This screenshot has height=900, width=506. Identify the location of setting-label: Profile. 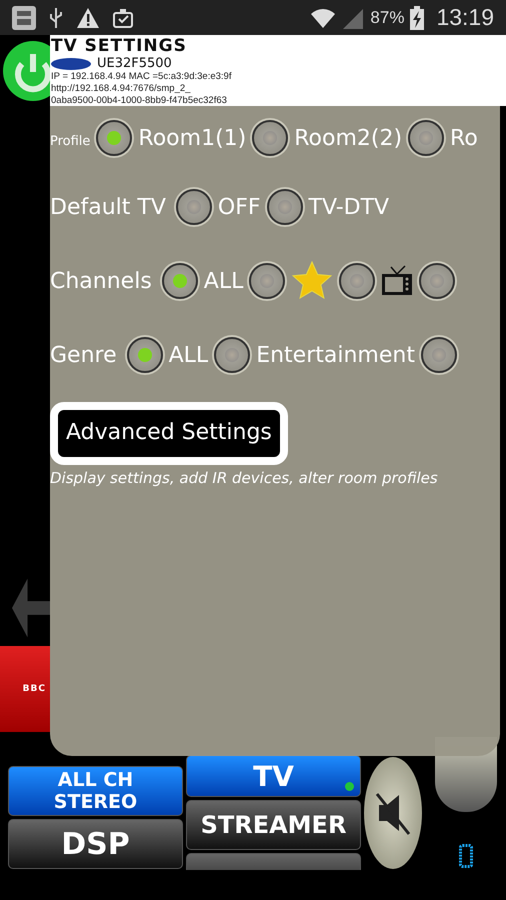
(70, 141).